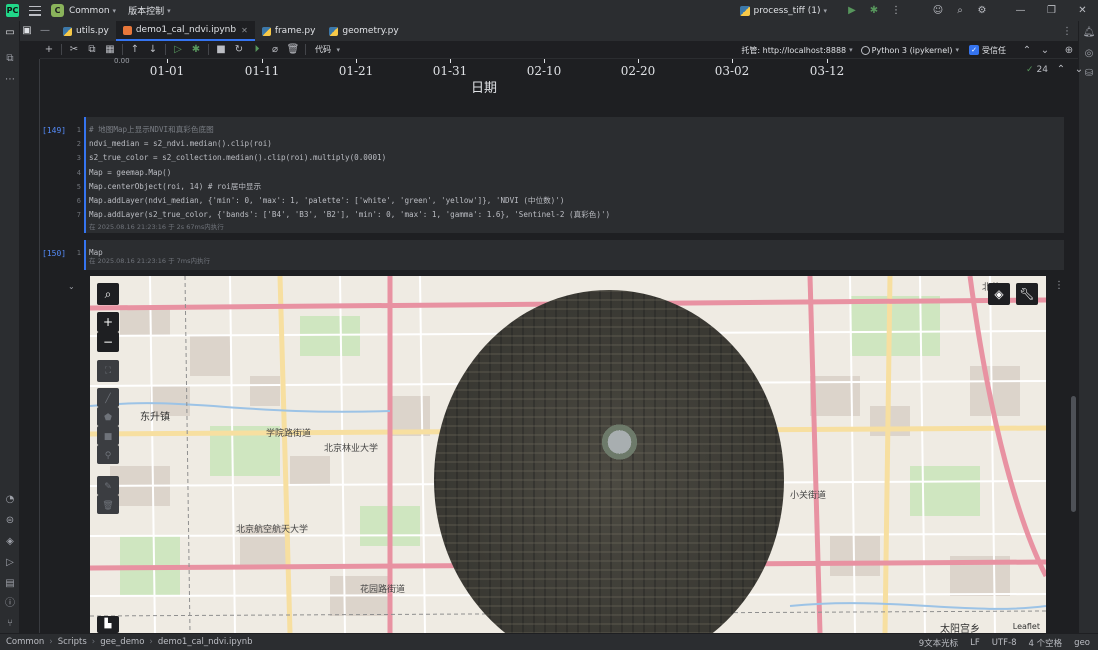 Image resolution: width=1098 pixels, height=650 pixels. What do you see at coordinates (146, 10) in the screenshot?
I see `vcs-menu: 版本控制` at bounding box center [146, 10].